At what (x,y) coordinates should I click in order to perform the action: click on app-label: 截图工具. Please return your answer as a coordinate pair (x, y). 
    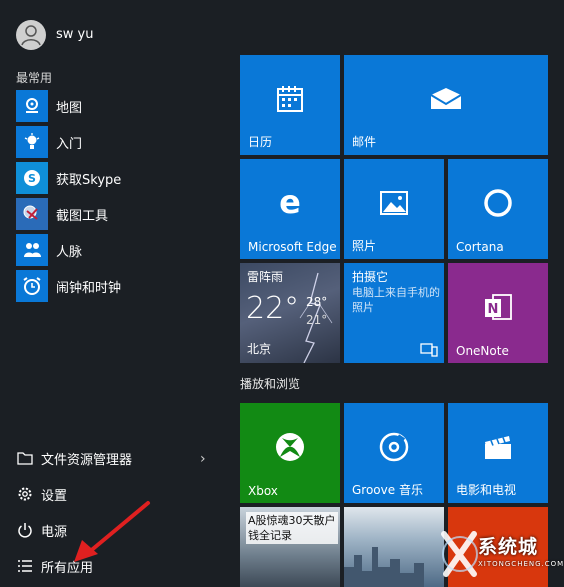
    Looking at the image, I should click on (82, 216).